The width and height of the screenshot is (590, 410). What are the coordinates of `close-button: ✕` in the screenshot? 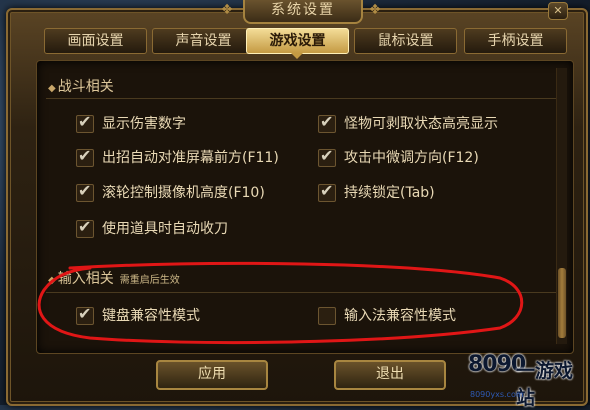 It's located at (558, 11).